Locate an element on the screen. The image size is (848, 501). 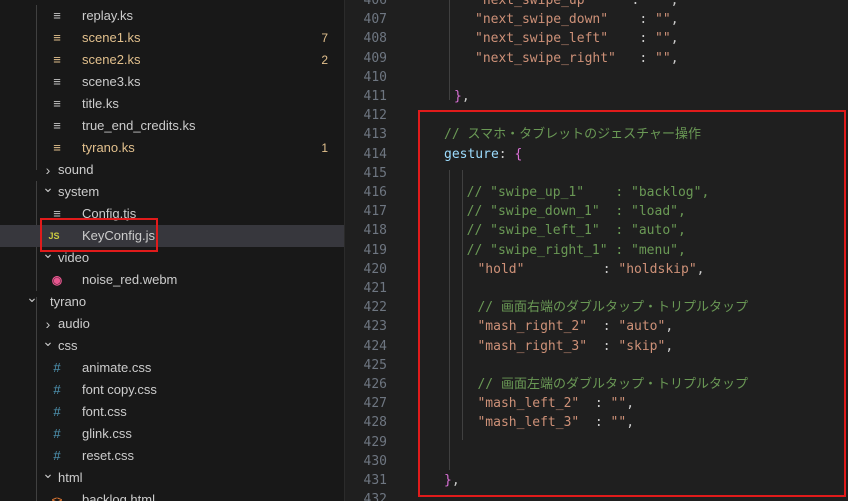
line-number: 413 is located at coordinates (375, 135).